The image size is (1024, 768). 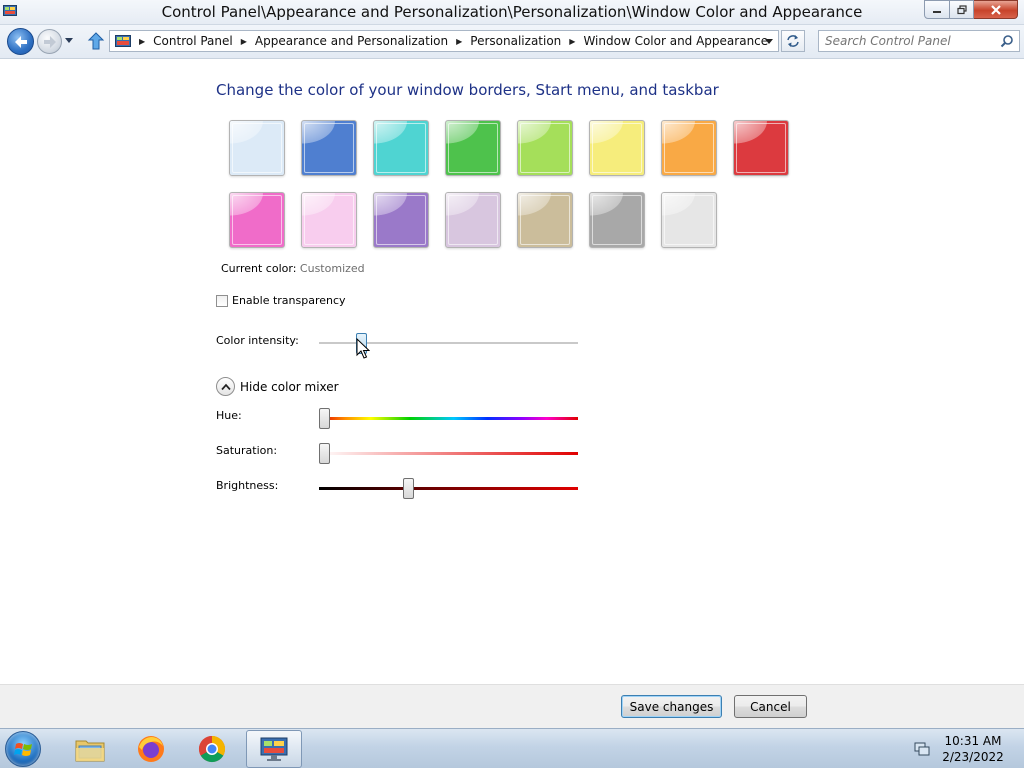 I want to click on transparency-row: Enable transparency, so click(x=281, y=300).